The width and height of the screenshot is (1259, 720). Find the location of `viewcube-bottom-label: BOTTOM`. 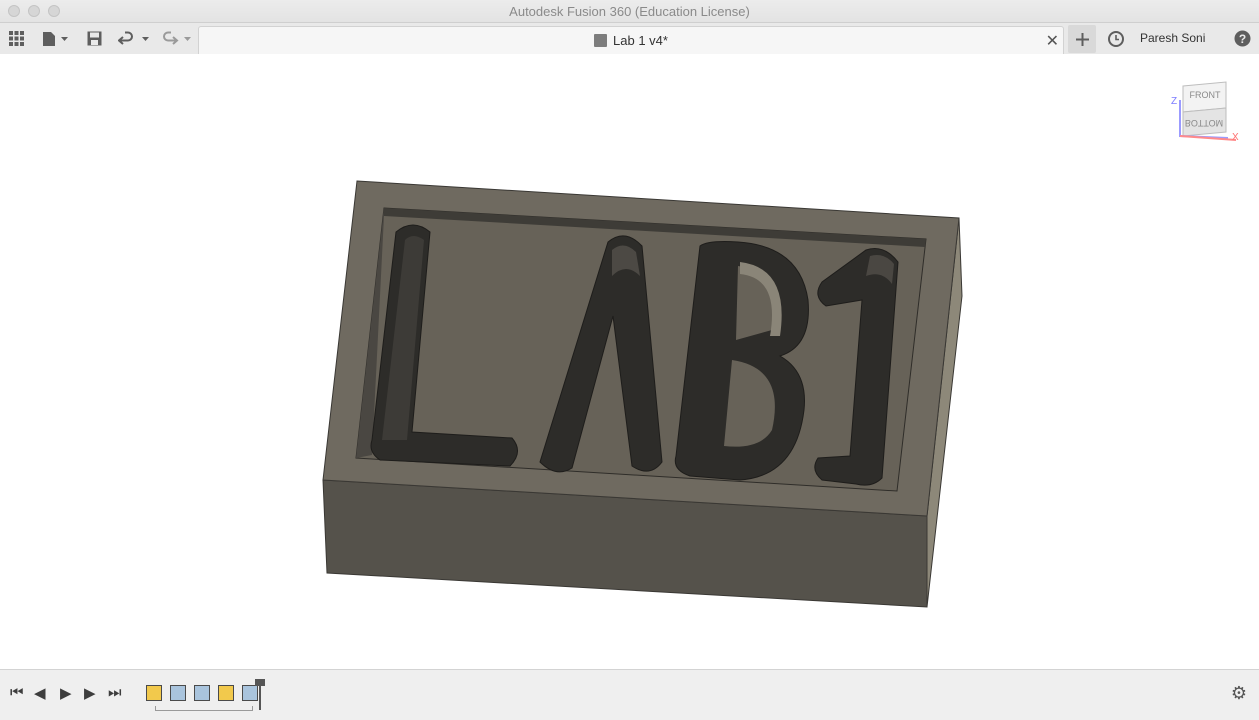

viewcube-bottom-label: BOTTOM is located at coordinates (1204, 123).